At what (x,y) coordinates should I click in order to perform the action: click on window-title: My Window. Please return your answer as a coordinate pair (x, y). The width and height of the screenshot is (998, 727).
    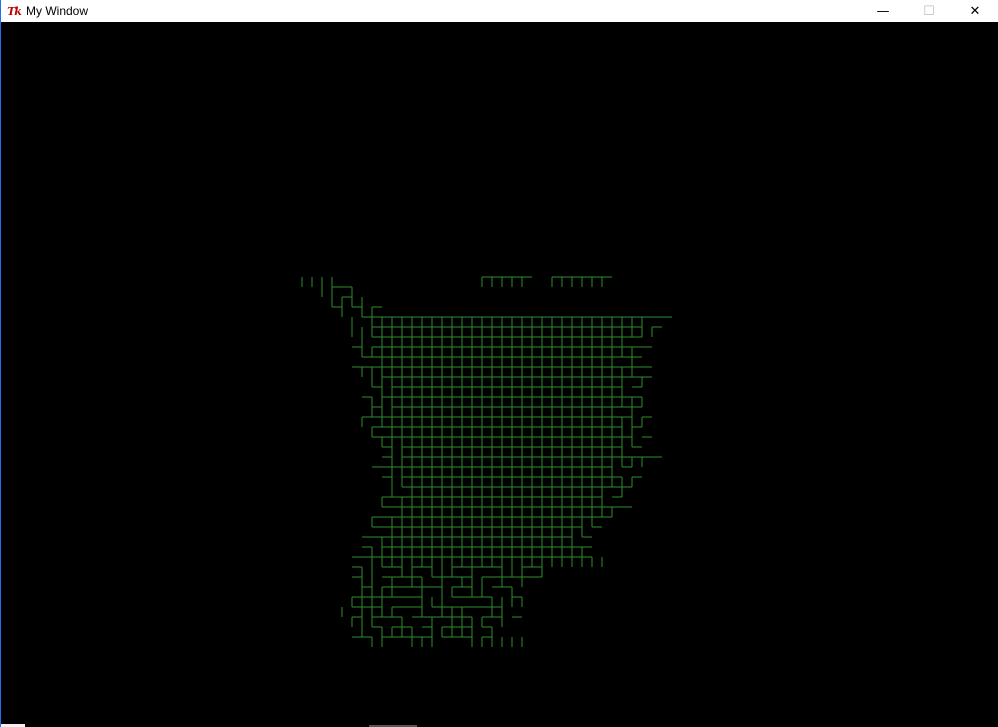
    Looking at the image, I should click on (57, 11).